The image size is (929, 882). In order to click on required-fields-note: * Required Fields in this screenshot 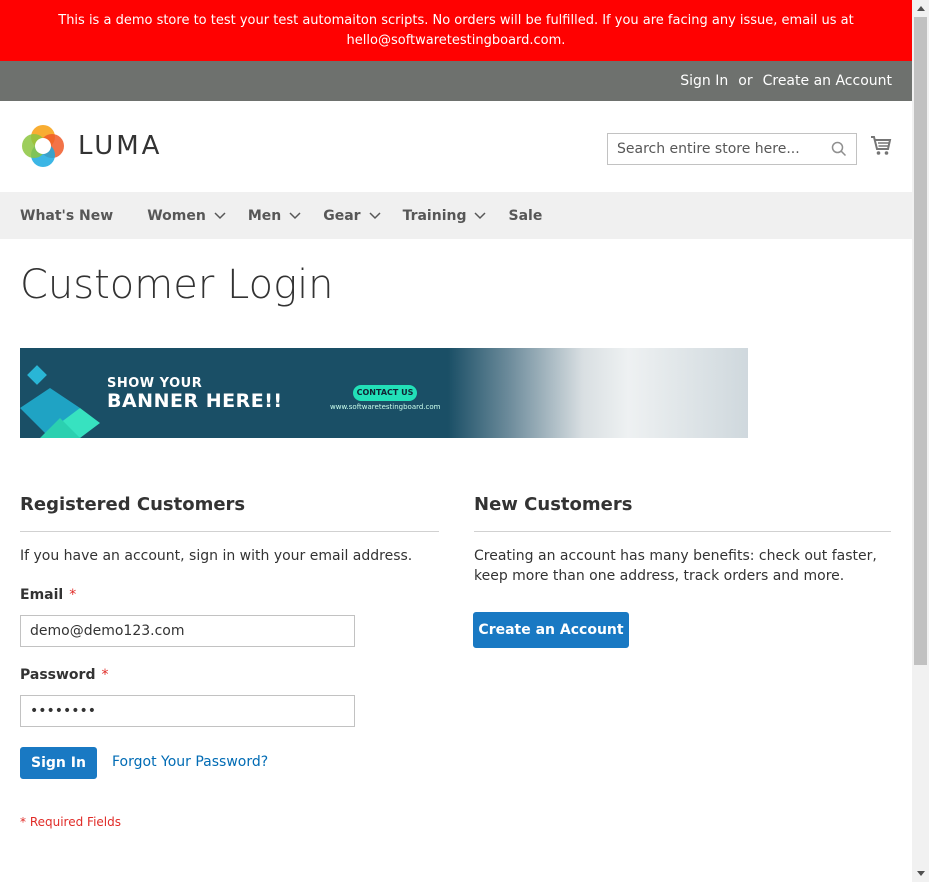, I will do `click(70, 822)`.